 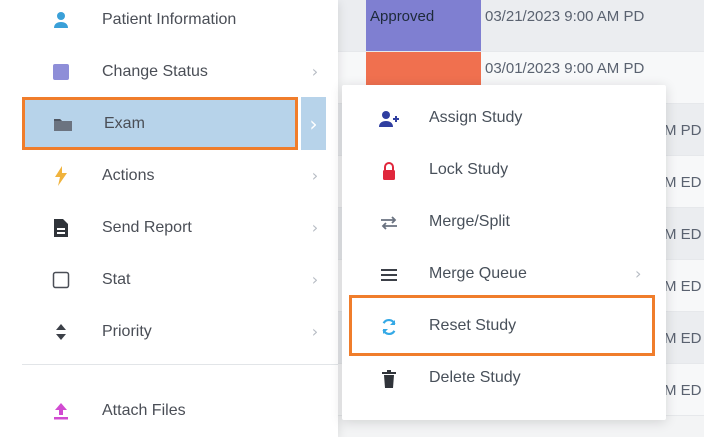 I want to click on menu-item-attach-files: Attach Files, so click(x=180, y=411).